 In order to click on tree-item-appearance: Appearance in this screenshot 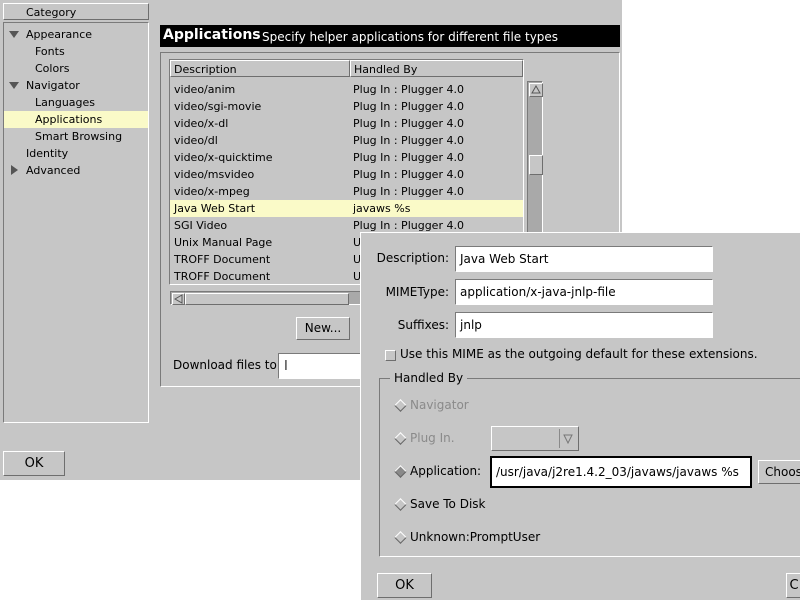, I will do `click(76, 34)`.